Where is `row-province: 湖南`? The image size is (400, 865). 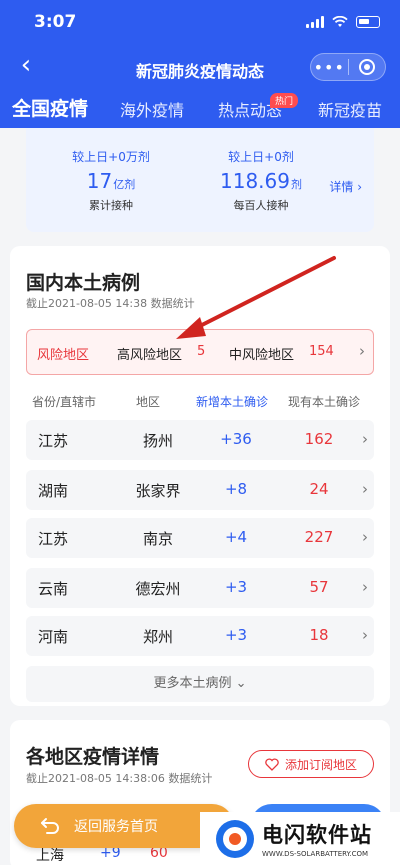 row-province: 湖南 is located at coordinates (53, 491).